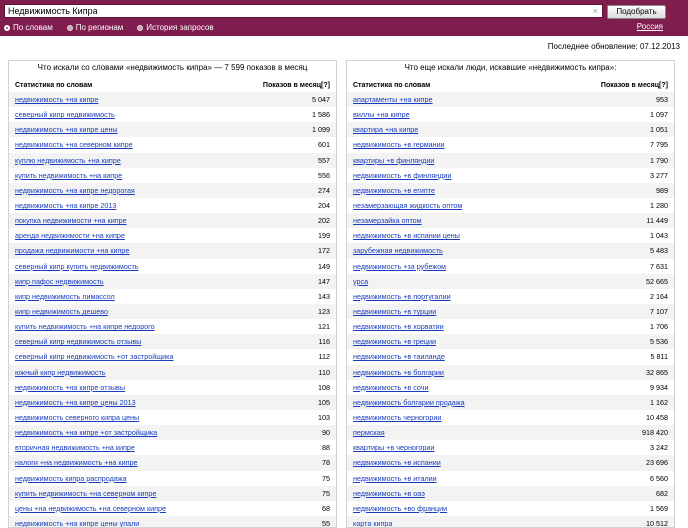  I want to click on phrase-link: куплю недвижимость +на кипре, so click(68, 160).